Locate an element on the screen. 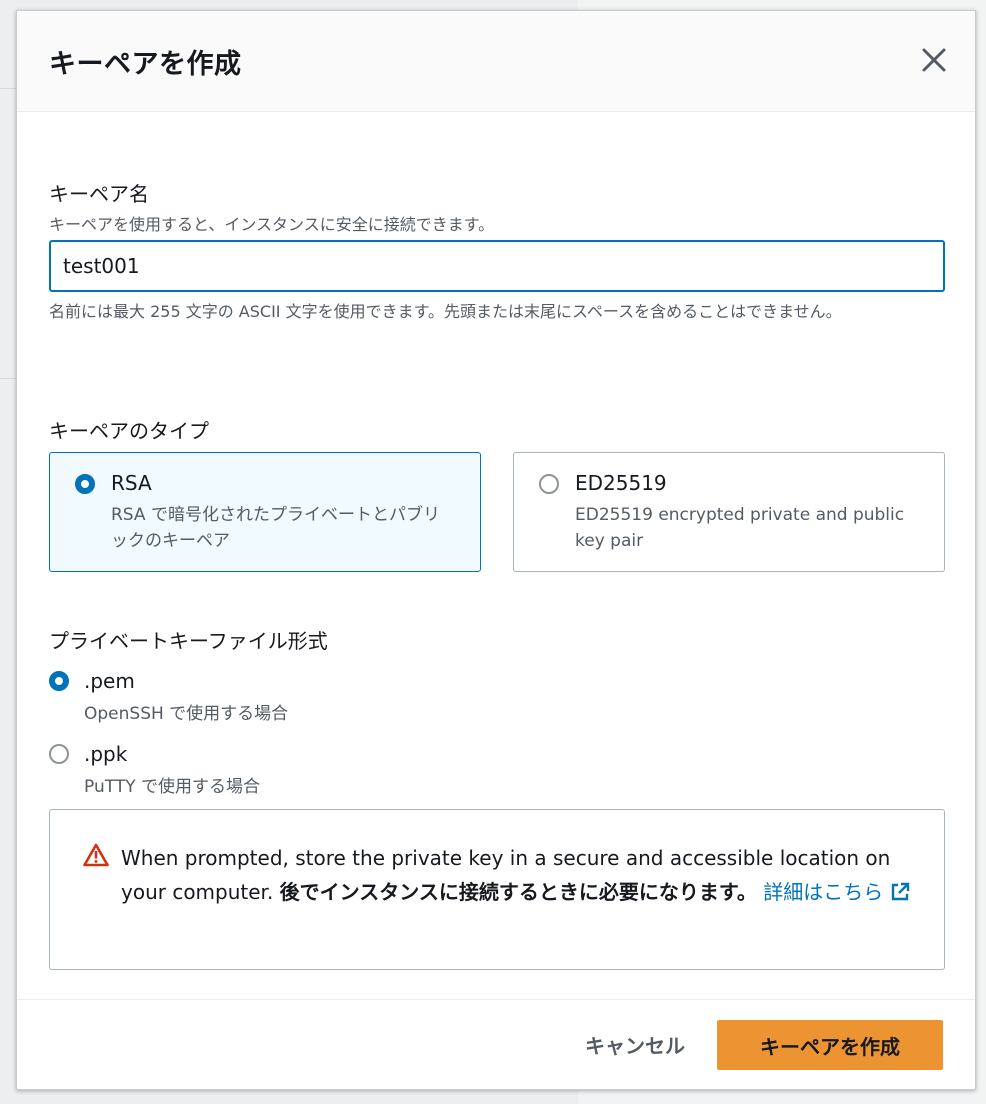 This screenshot has height=1104, width=986. ppk-description: PuTTY で使用する場合 is located at coordinates (172, 787).